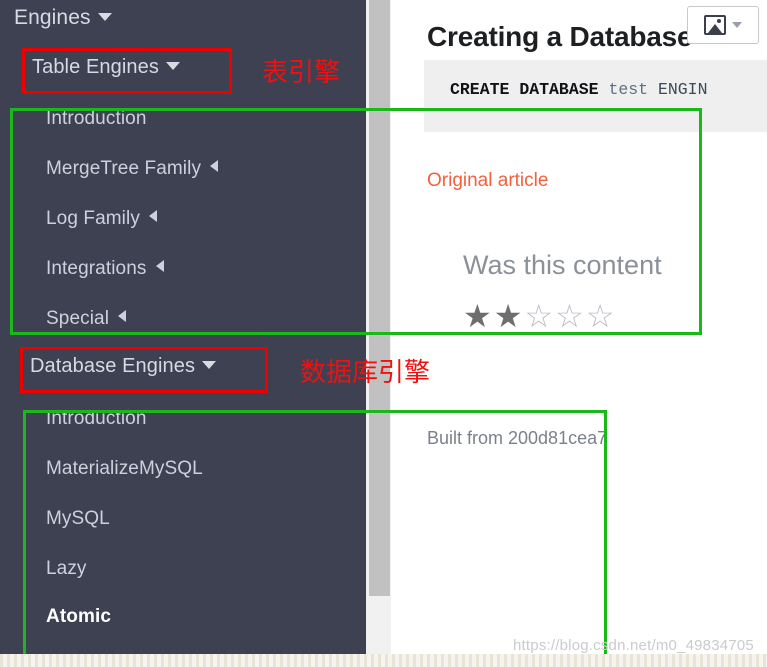  I want to click on sidebar-item-mergetree-family: MergeTree Family, so click(132, 169).